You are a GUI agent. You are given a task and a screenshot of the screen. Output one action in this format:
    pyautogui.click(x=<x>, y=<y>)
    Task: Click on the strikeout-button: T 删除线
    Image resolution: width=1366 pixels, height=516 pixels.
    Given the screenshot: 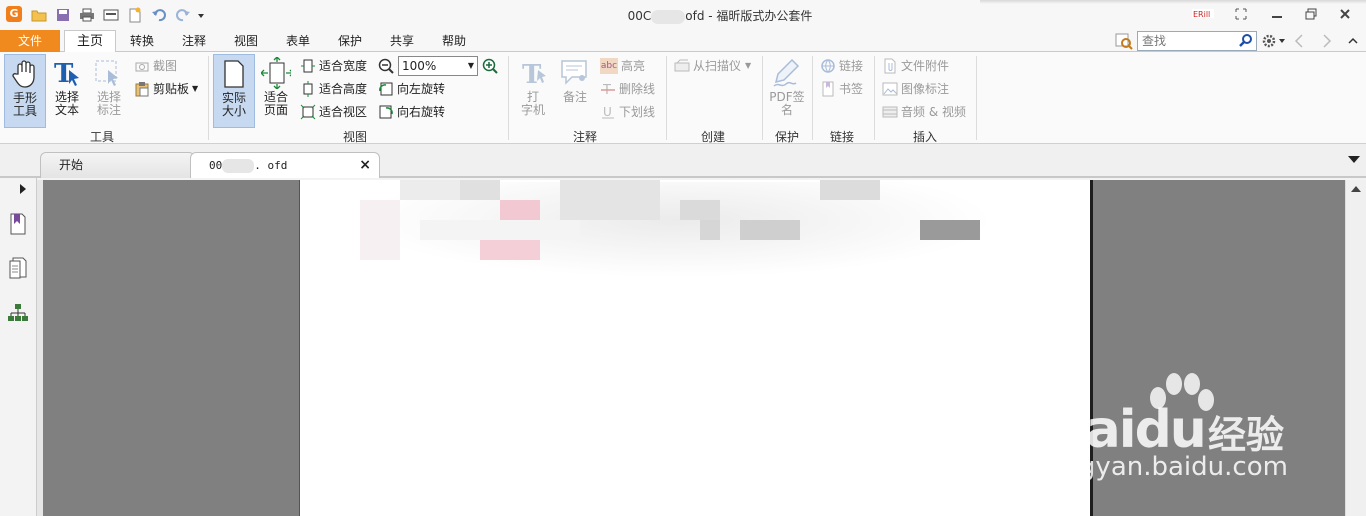 What is the action you would take?
    pyautogui.click(x=627, y=89)
    